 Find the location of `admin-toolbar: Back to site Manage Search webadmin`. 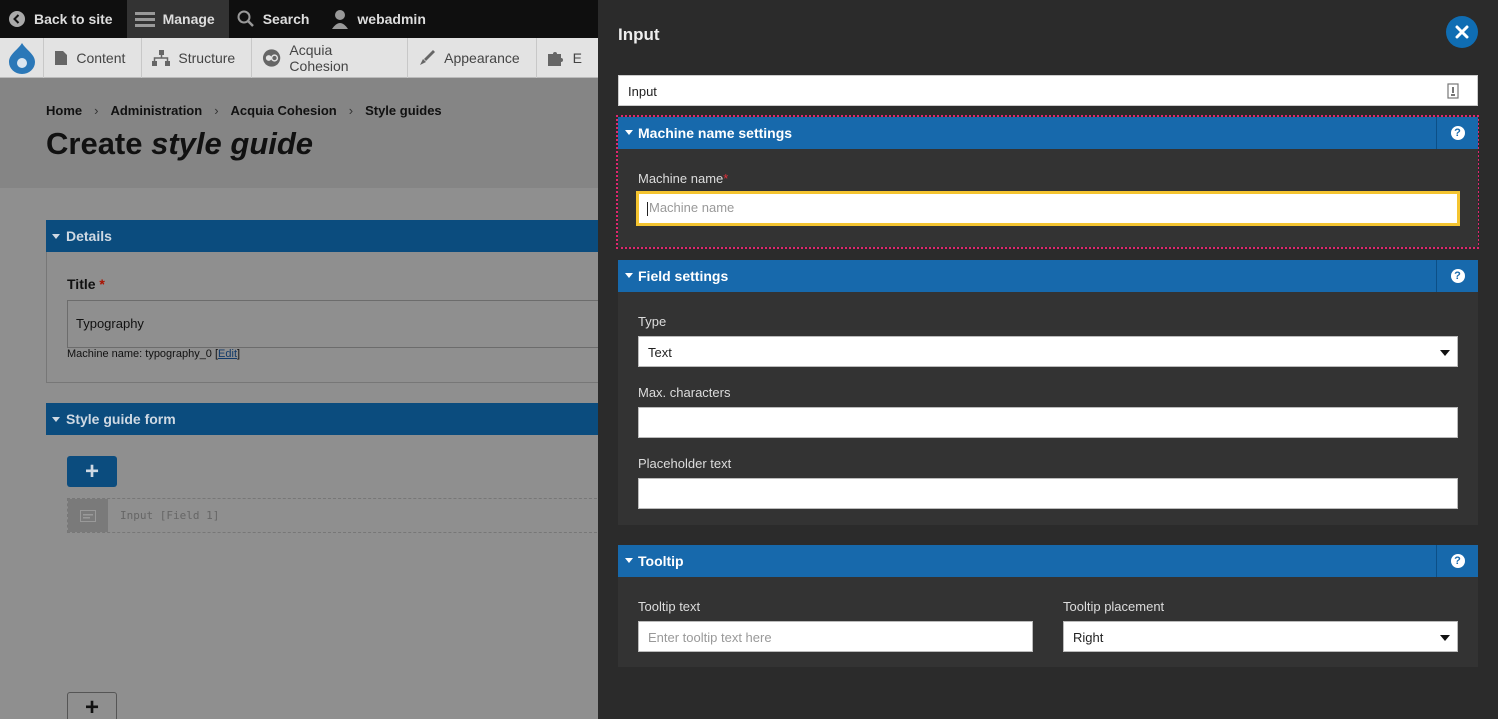

admin-toolbar: Back to site Manage Search webadmin is located at coordinates (299, 19).